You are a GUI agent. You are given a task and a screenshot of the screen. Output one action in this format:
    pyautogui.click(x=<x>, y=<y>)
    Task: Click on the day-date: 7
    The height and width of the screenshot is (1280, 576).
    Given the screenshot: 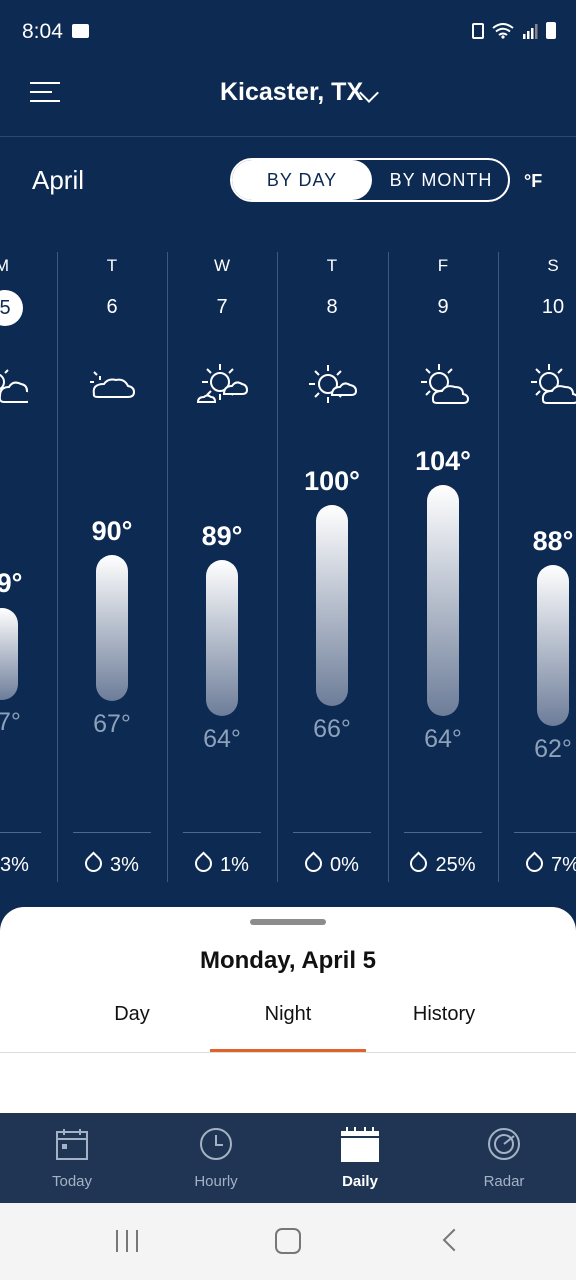 What is the action you would take?
    pyautogui.click(x=222, y=307)
    